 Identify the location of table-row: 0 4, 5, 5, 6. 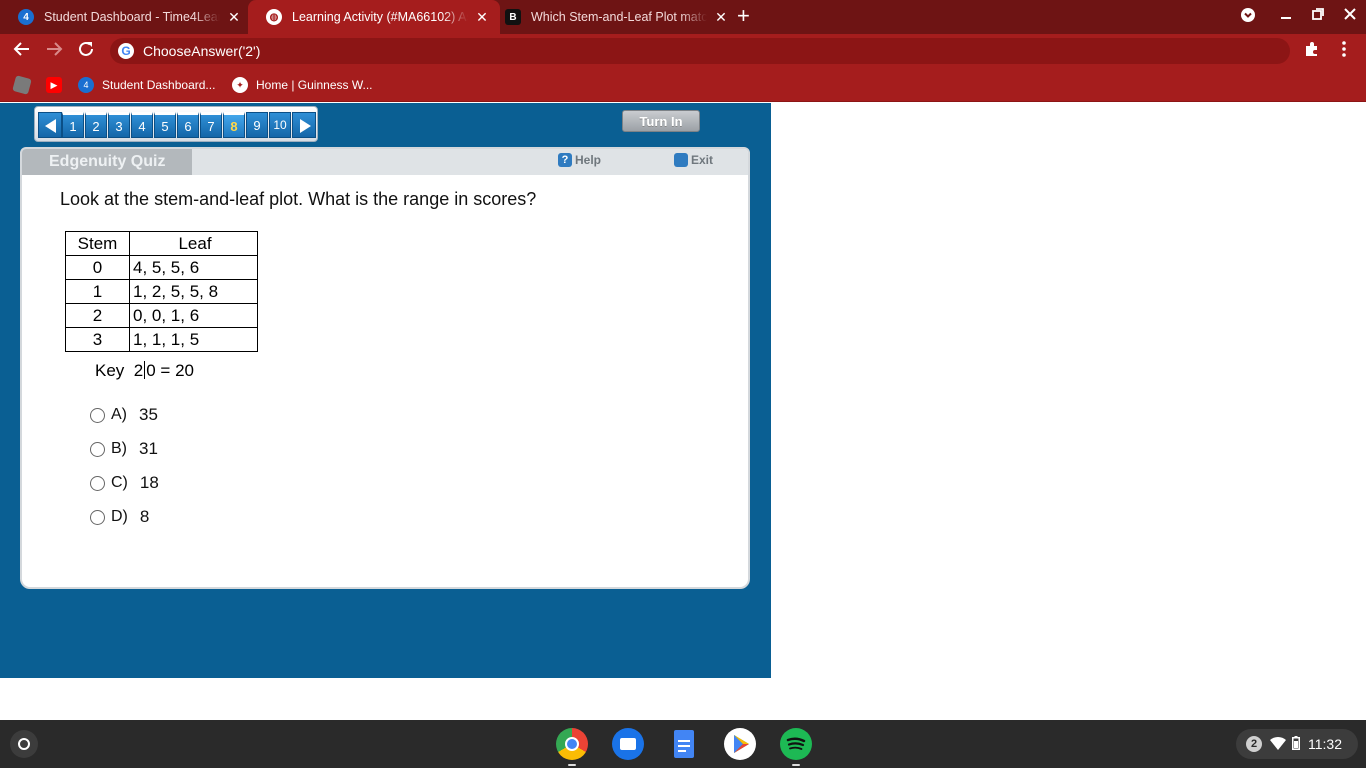
(161, 267).